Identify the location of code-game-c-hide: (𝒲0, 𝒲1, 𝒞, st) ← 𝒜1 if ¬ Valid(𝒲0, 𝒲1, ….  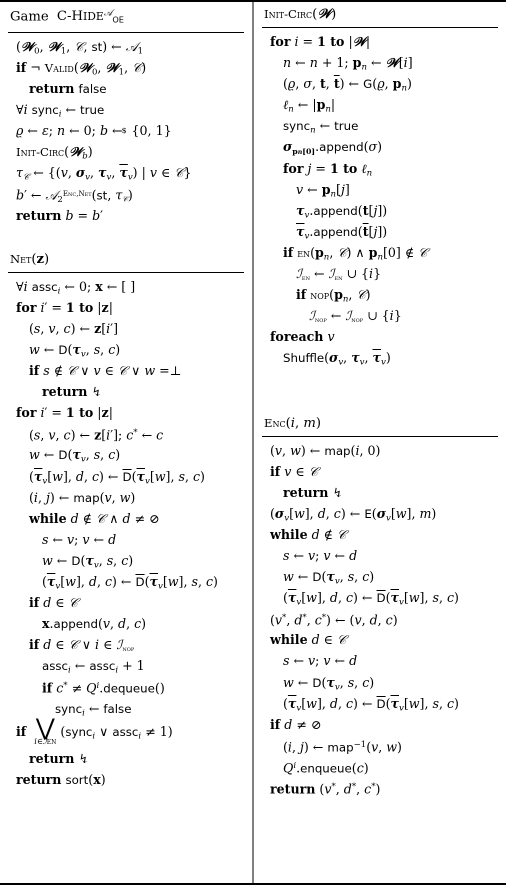
(126, 131).